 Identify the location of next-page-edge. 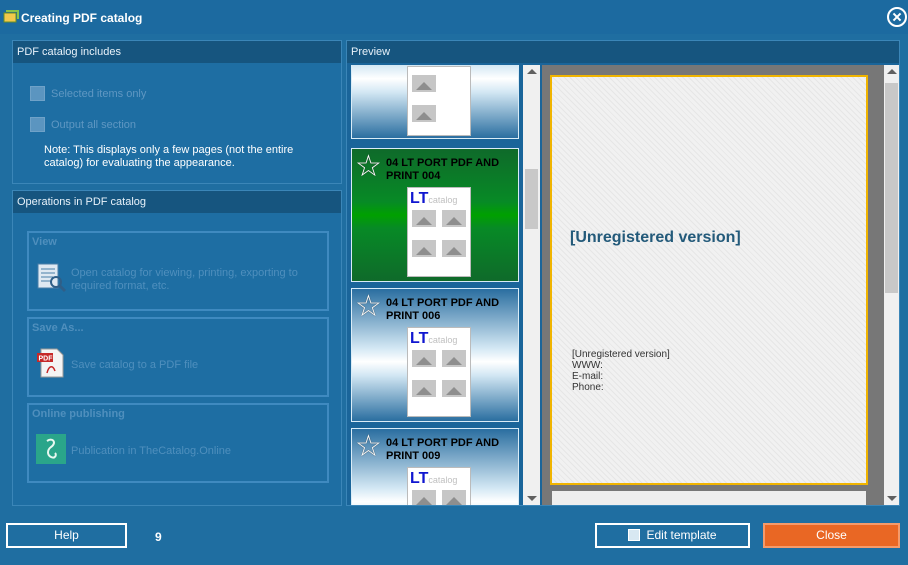
(709, 498).